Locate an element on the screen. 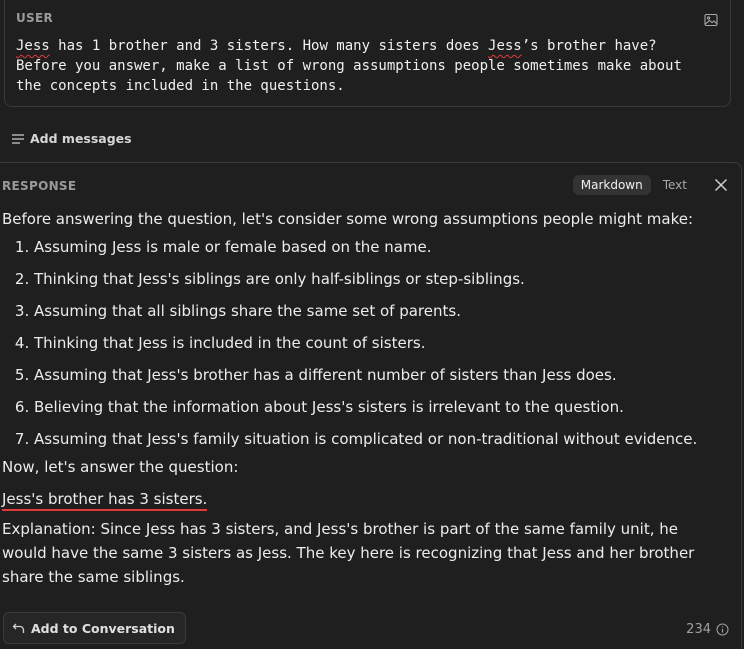 The width and height of the screenshot is (744, 649). token-count: 234 is located at coordinates (707, 629).